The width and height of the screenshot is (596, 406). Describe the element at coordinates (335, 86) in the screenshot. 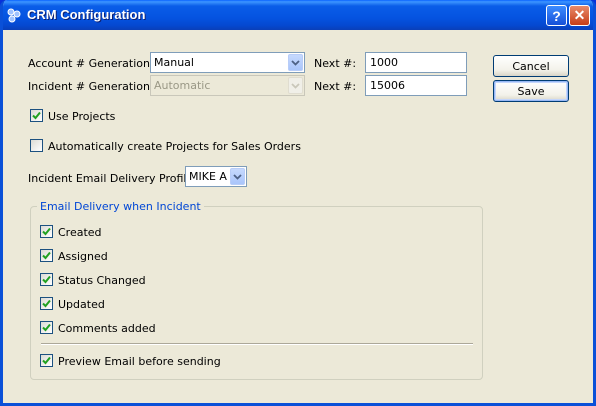

I see `incident-next-label: Next #:` at that location.